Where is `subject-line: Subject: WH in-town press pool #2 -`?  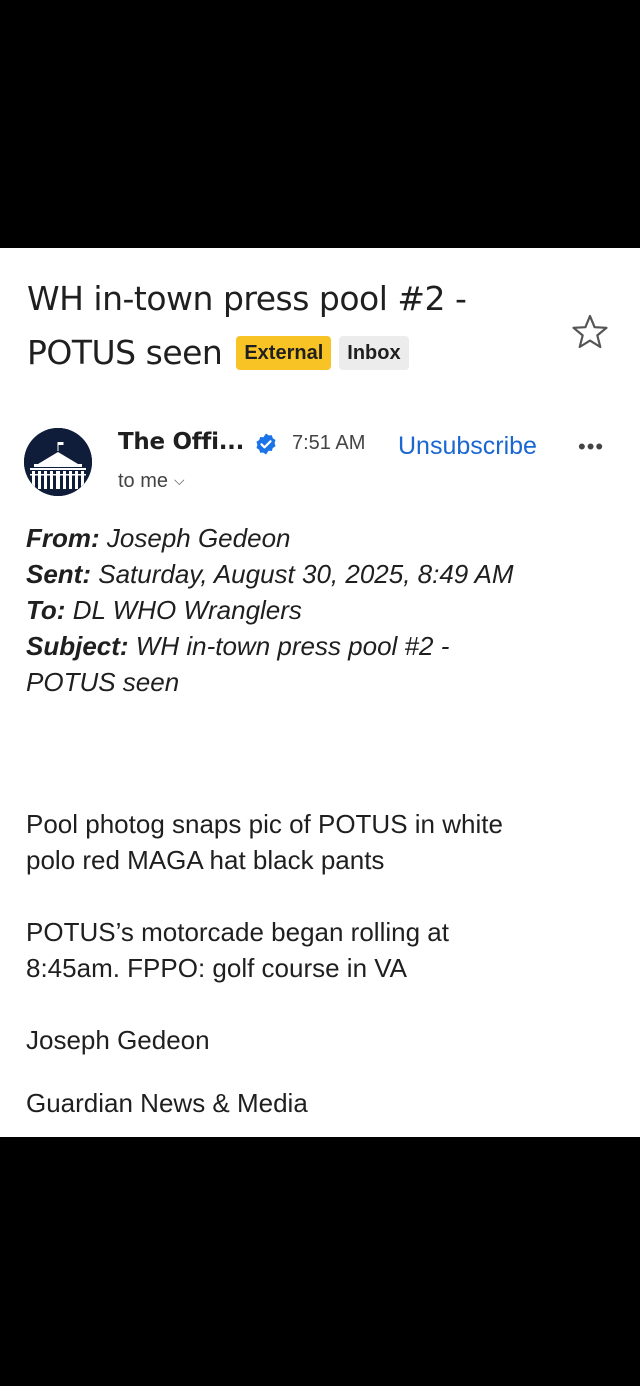
subject-line: Subject: WH in-town press pool #2 - is located at coordinates (238, 646).